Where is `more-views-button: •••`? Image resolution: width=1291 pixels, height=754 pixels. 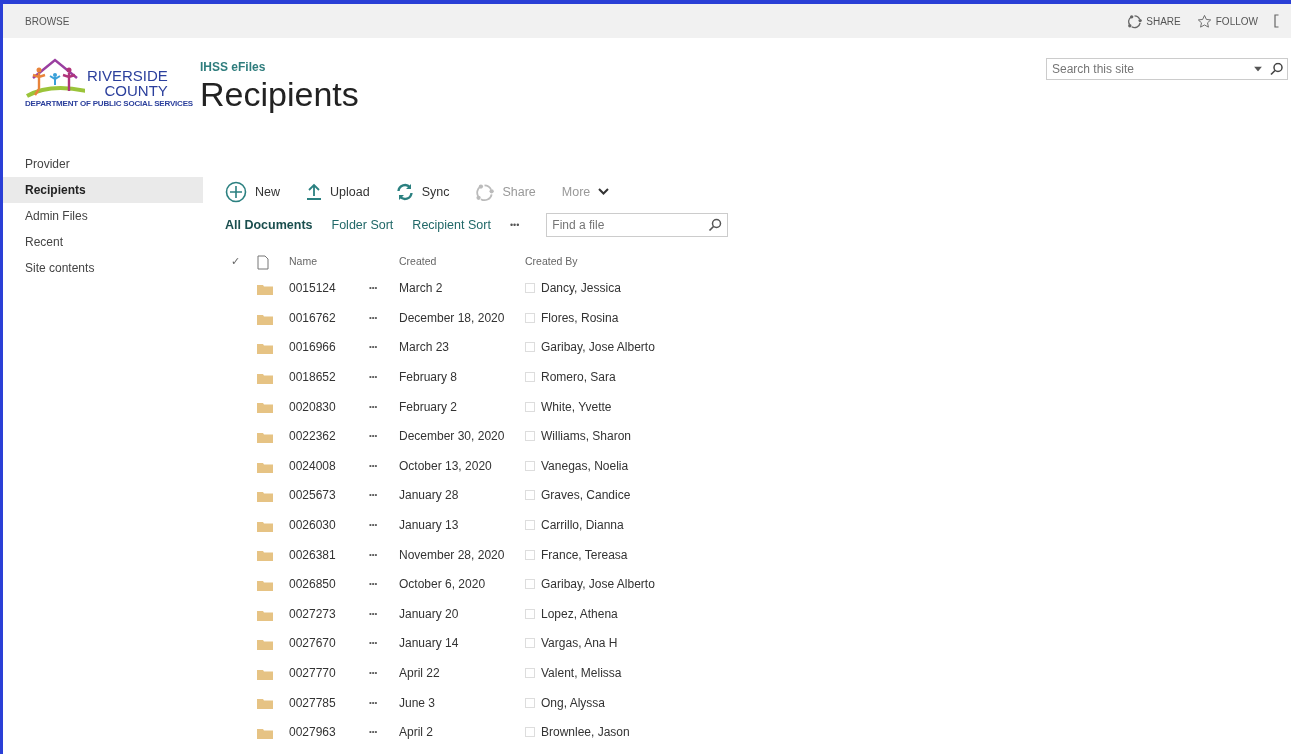
more-views-button: ••• is located at coordinates (514, 225).